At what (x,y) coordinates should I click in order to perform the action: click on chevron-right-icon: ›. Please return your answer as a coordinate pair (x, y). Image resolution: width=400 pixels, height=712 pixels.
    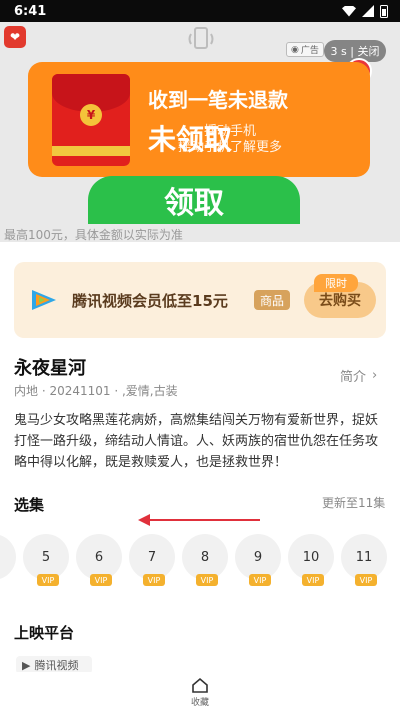
    Looking at the image, I should click on (375, 375).